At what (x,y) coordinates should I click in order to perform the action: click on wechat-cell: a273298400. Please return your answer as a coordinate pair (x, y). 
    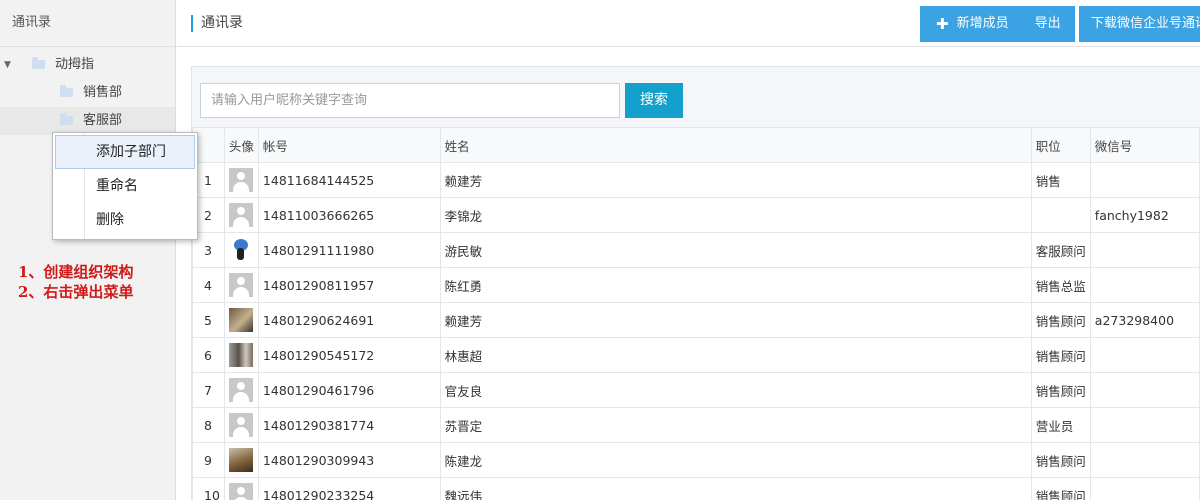
    Looking at the image, I should click on (1144, 320).